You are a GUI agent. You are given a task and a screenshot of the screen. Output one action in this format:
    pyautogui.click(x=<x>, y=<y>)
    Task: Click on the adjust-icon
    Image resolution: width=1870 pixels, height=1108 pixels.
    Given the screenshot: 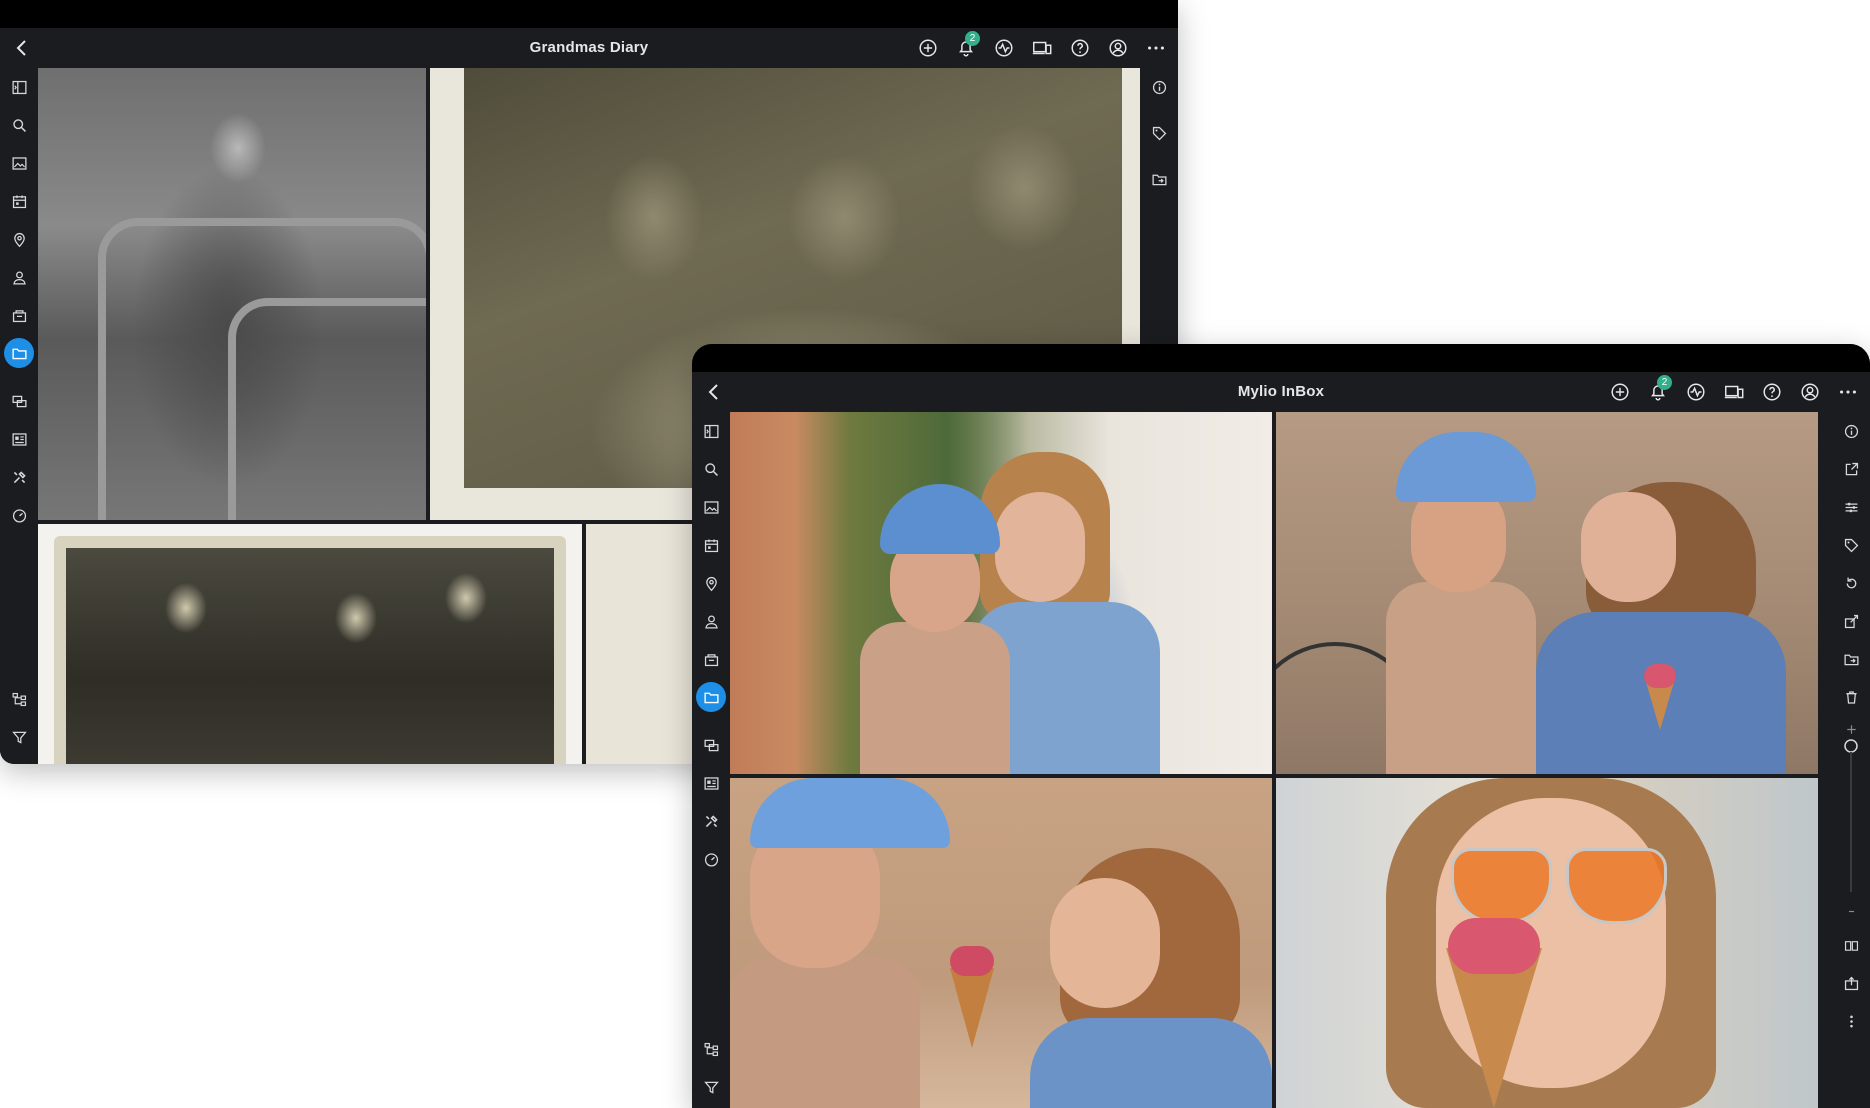 What is the action you would take?
    pyautogui.click(x=1851, y=507)
    